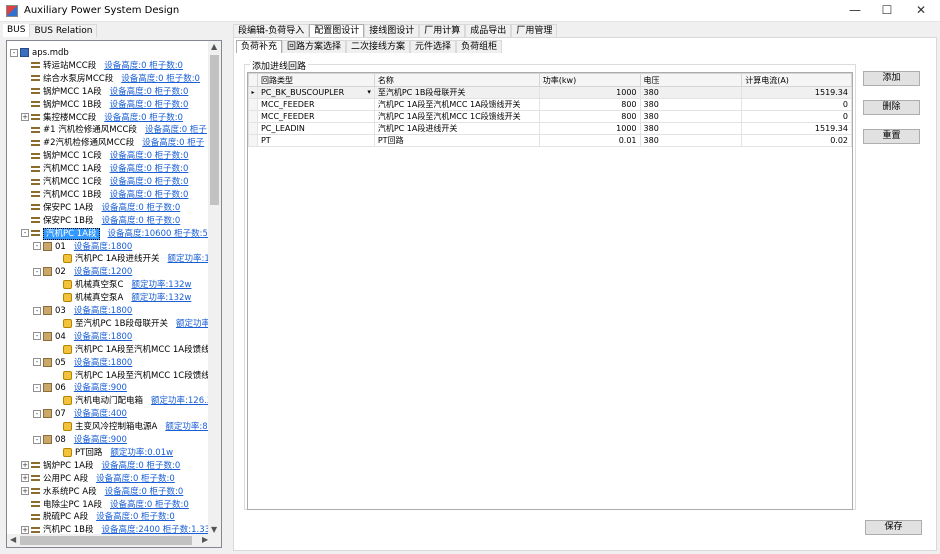 This screenshot has height=554, width=940. Describe the element at coordinates (102, 492) in the screenshot. I see `tree-node: + 水系统PC A段 设备高度:0 柜子数:0` at that location.